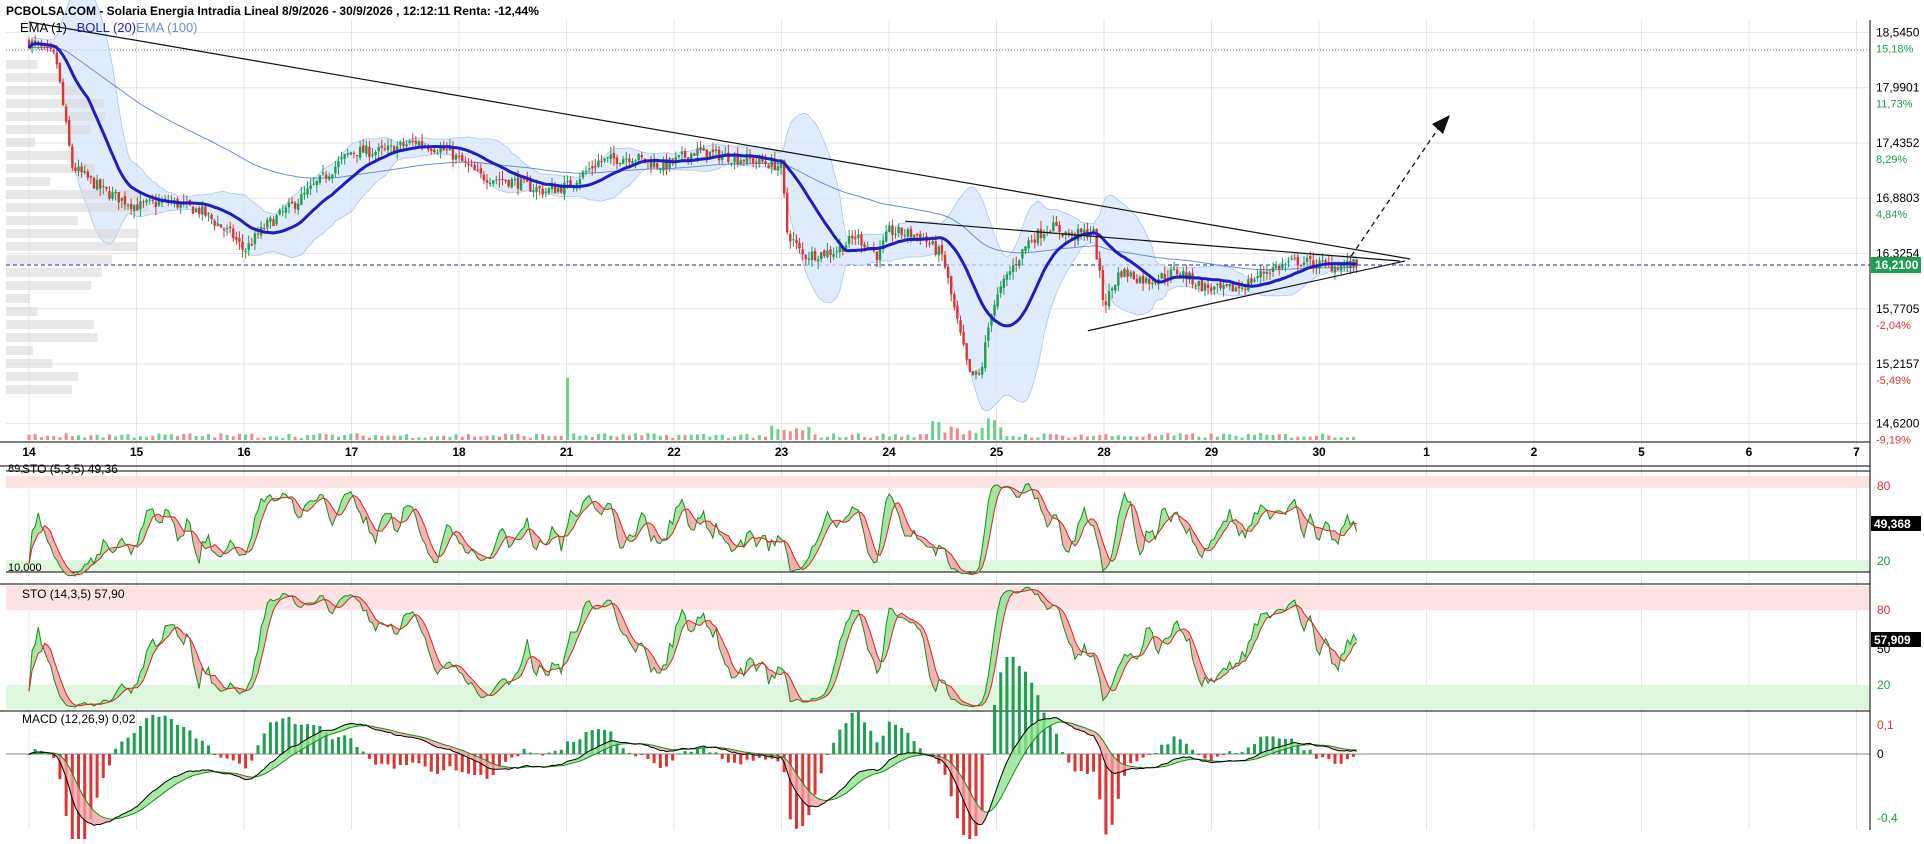 The width and height of the screenshot is (1924, 844). What do you see at coordinates (107, 27) in the screenshot?
I see `legend-boll: BOLL (20)` at bounding box center [107, 27].